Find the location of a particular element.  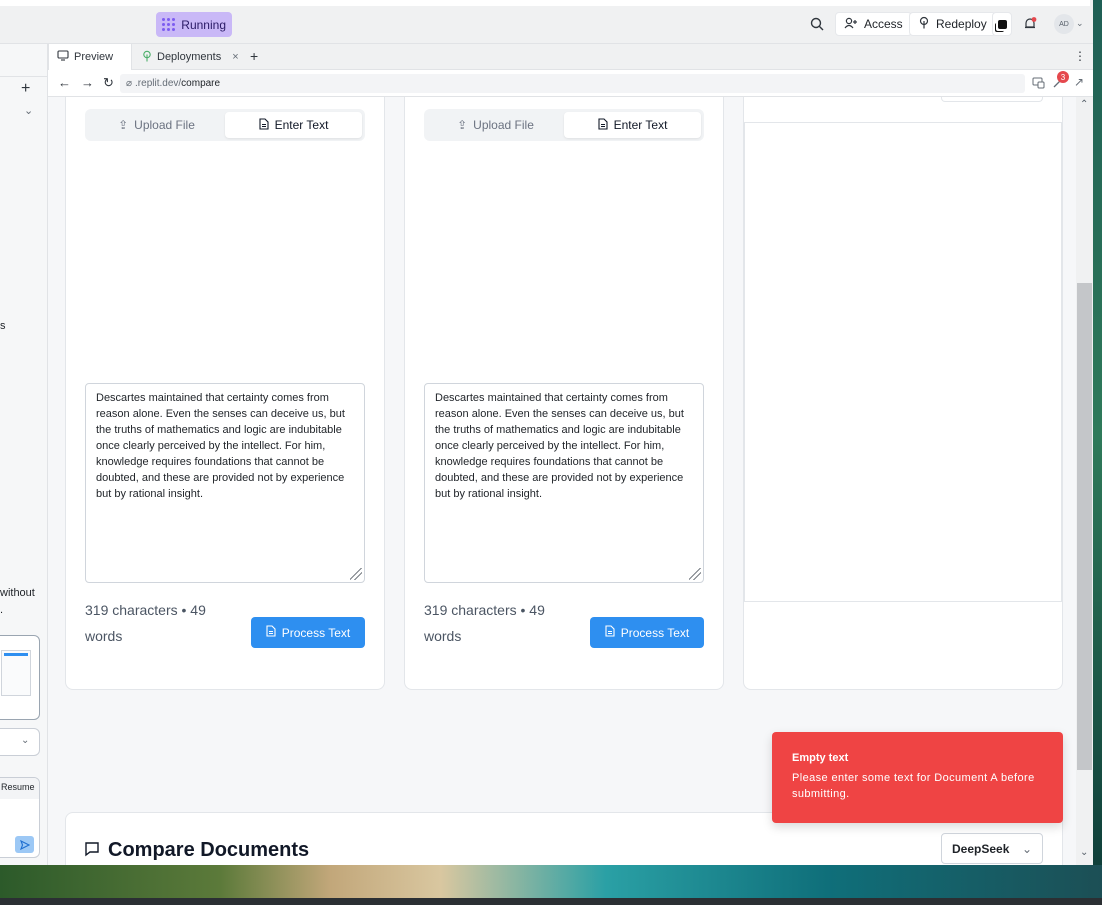

model-select-value: DeepSeek is located at coordinates (981, 848).